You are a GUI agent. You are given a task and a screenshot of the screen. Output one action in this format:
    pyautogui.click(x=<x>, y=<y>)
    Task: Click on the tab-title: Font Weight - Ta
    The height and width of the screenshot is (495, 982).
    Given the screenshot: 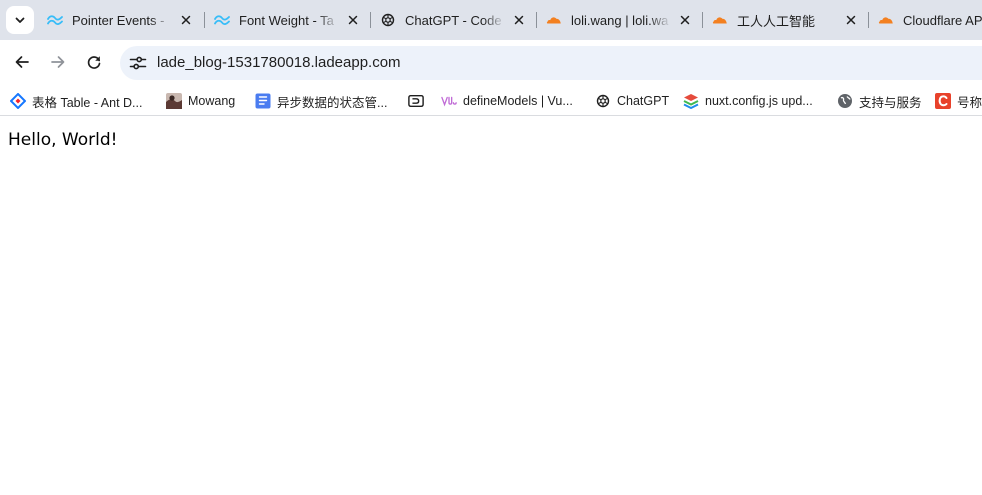 What is the action you would take?
    pyautogui.click(x=286, y=20)
    